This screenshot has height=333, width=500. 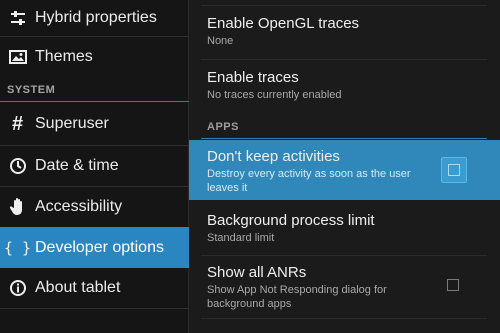 What do you see at coordinates (17, 207) in the screenshot?
I see `hand-icon` at bounding box center [17, 207].